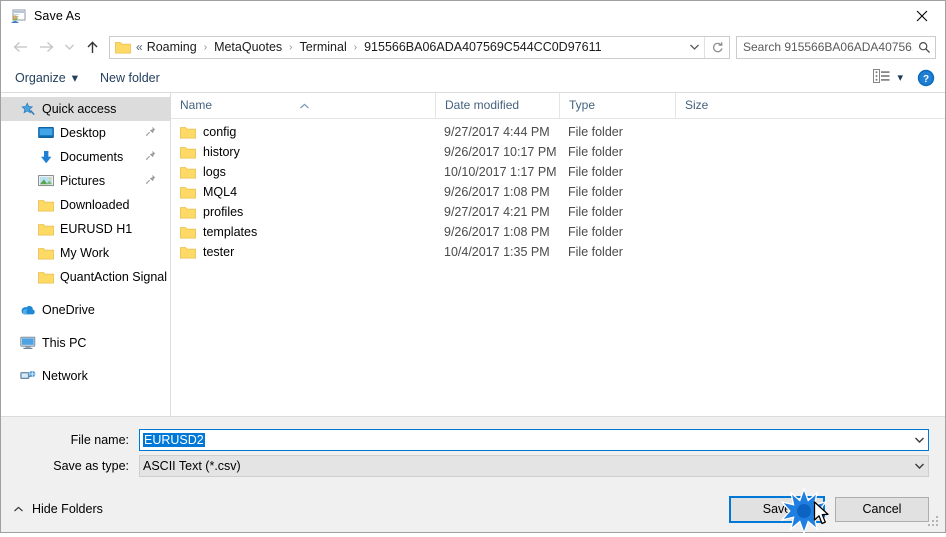 Image resolution: width=946 pixels, height=537 pixels. I want to click on sidebar-item-label: QuantAction Signal, so click(114, 277).